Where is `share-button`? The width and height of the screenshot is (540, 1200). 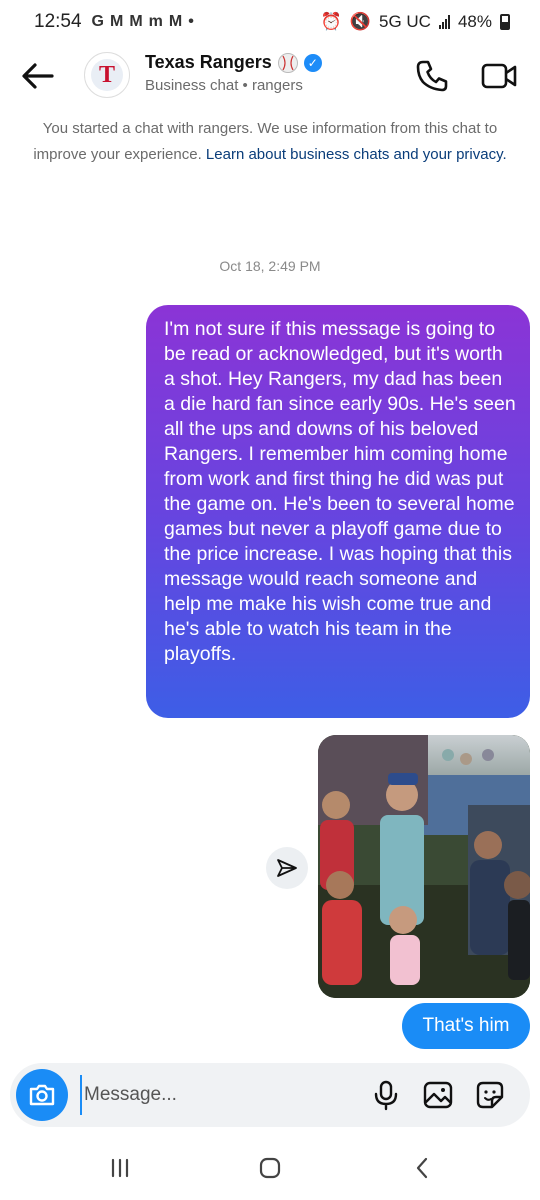
share-button is located at coordinates (287, 868).